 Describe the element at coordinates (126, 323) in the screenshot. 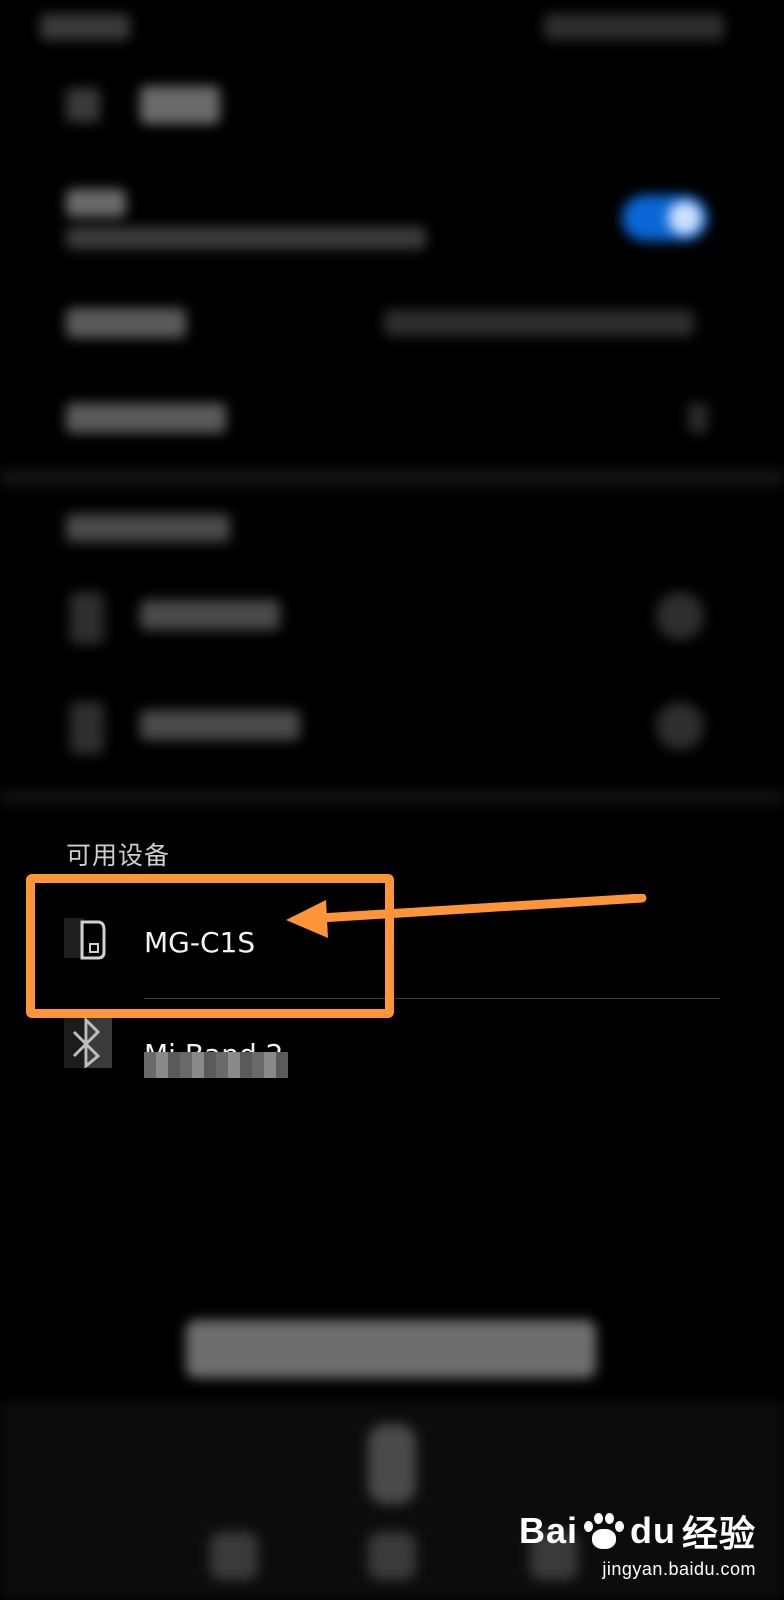

I see `device-name-label` at that location.